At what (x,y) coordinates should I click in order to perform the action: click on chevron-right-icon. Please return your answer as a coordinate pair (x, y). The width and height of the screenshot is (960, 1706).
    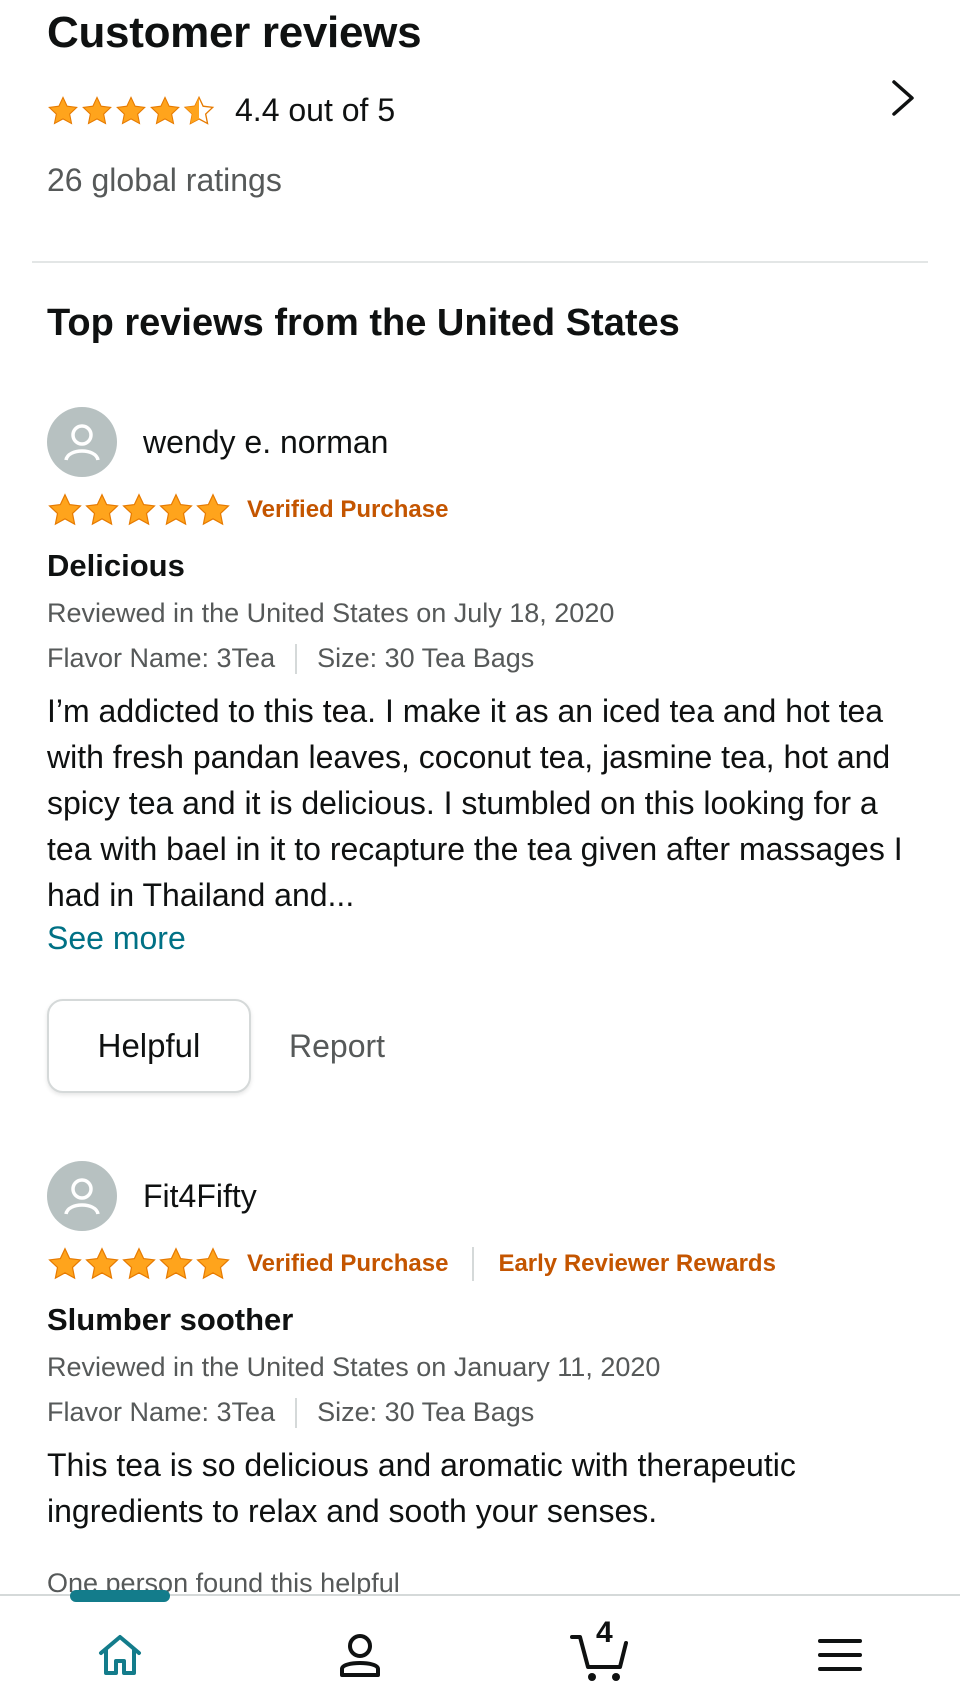
    Looking at the image, I should click on (902, 98).